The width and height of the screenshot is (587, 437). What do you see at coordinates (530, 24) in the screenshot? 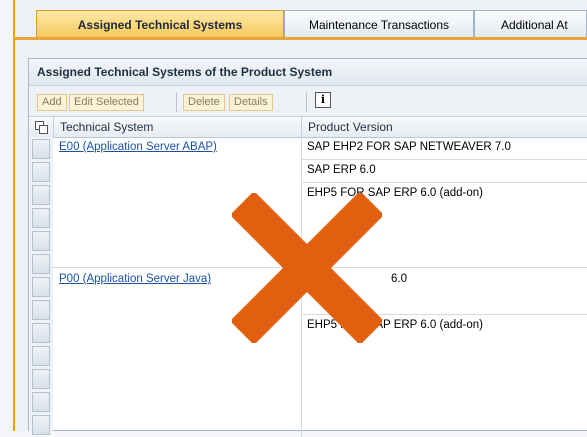
I see `tab-additional-attributes: Additional At` at bounding box center [530, 24].